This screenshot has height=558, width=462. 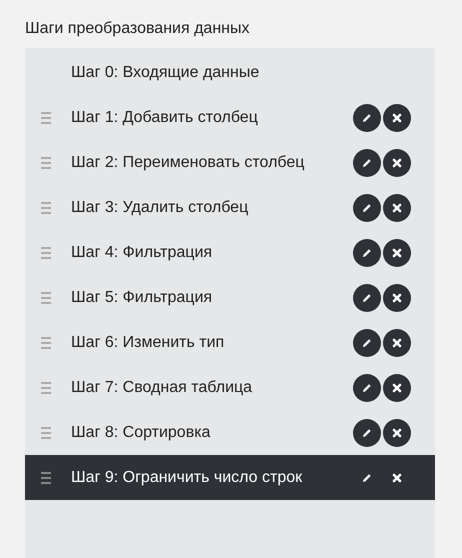 I want to click on step-row: Шаг 7: Сводная таблица, so click(x=230, y=387).